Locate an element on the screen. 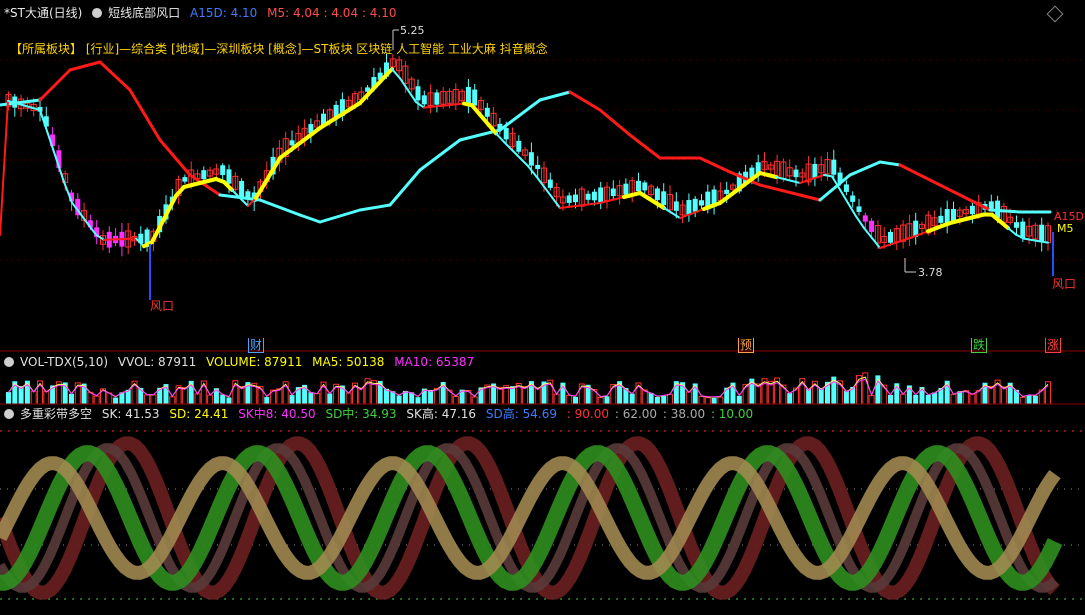 The height and width of the screenshot is (615, 1085). sk-mid8-value: SK中8: 40.50 is located at coordinates (277, 414).